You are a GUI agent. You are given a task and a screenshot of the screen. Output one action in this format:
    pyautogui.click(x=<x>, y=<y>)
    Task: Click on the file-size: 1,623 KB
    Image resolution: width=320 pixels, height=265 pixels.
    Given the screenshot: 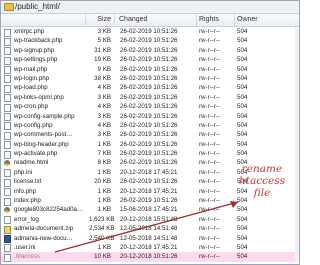 What is the action you would take?
    pyautogui.click(x=102, y=219)
    